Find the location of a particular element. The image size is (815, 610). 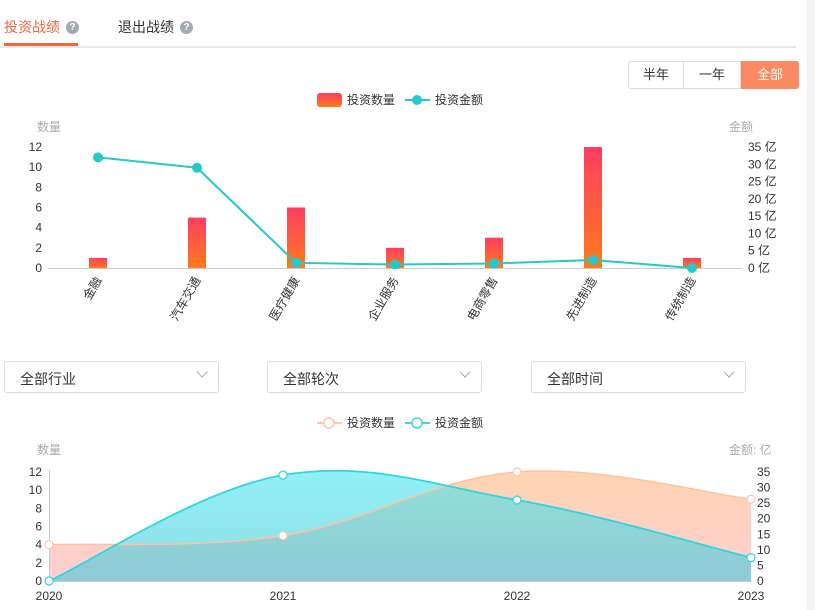

right-tick-label: 30 is located at coordinates (764, 488).